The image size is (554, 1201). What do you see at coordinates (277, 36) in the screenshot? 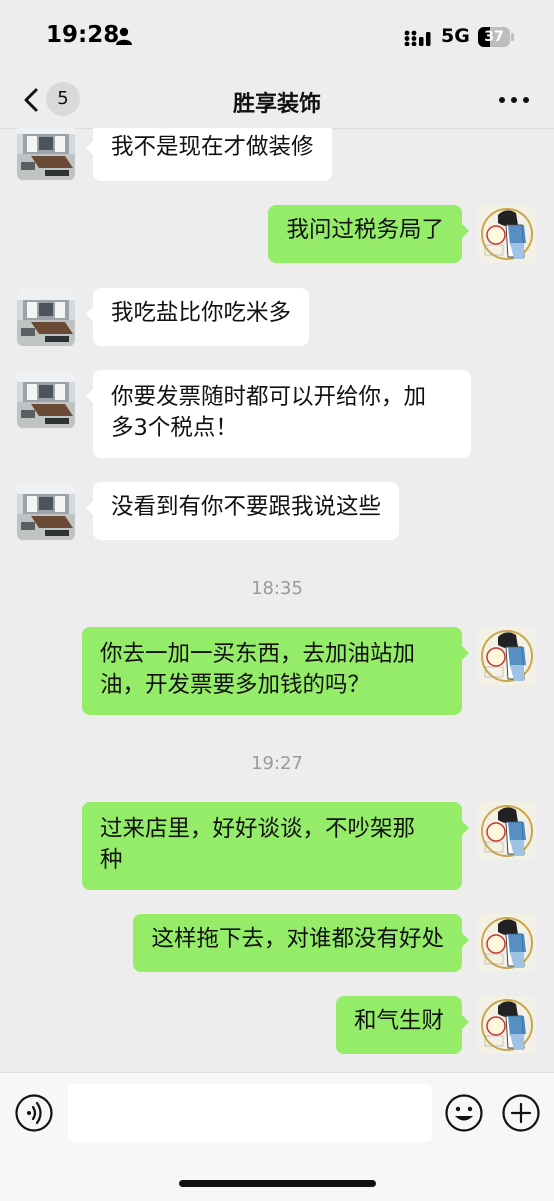
I see `status-bar: 19:28 5G 37` at bounding box center [277, 36].